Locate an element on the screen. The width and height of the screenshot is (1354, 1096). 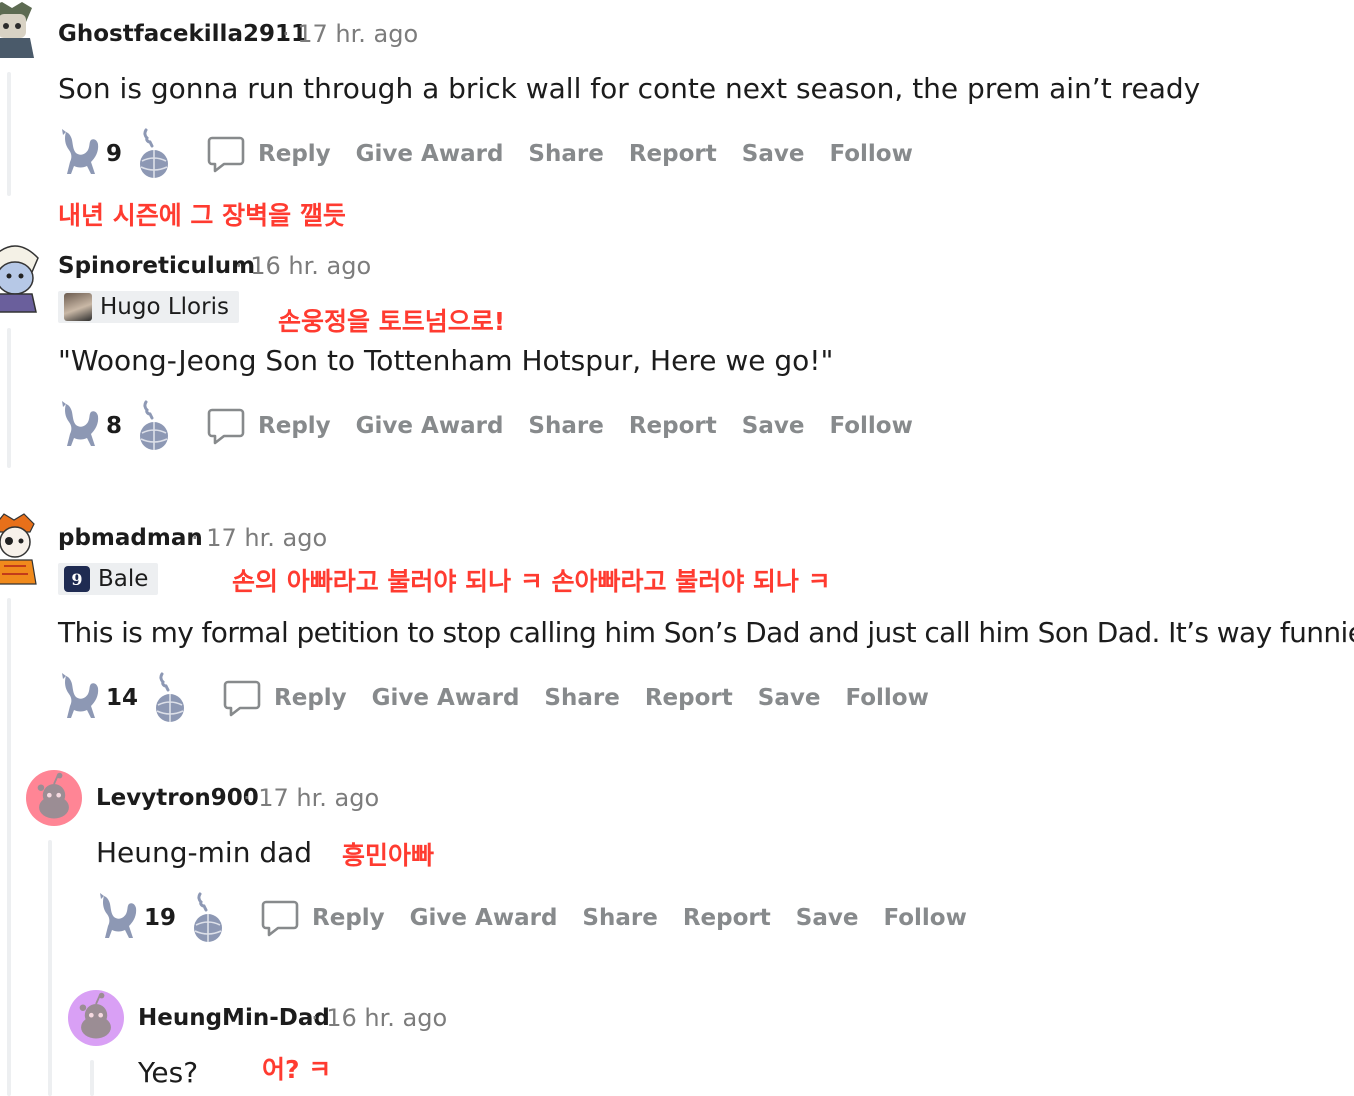
annotation-text: 어? ㅋ is located at coordinates (297, 1069).